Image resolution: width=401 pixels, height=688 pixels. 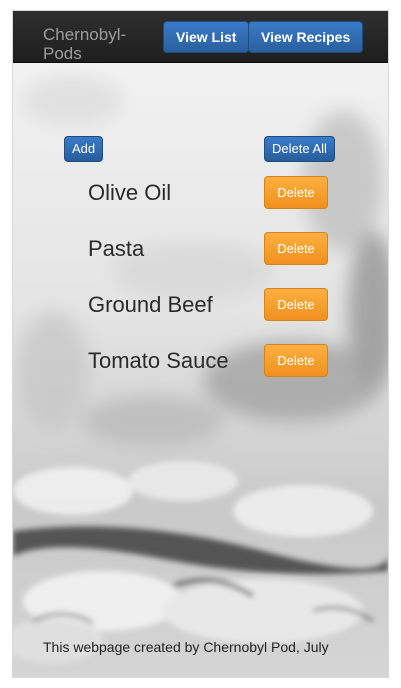 What do you see at coordinates (306, 37) in the screenshot?
I see `view-recipes-button: View Recipes` at bounding box center [306, 37].